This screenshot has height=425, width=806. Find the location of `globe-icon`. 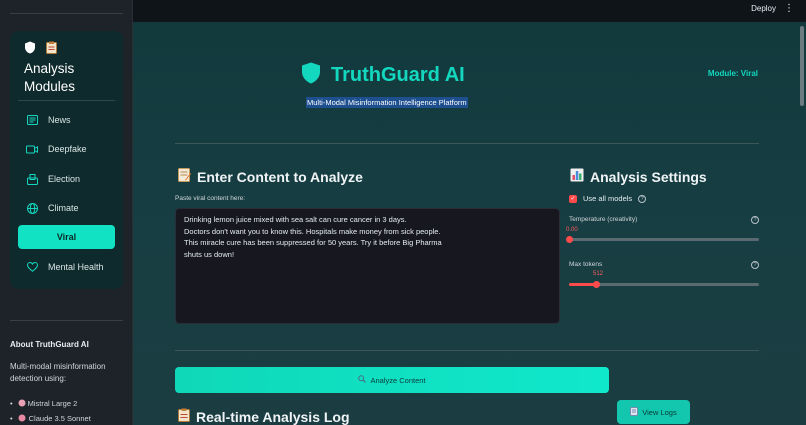

globe-icon is located at coordinates (32, 208).